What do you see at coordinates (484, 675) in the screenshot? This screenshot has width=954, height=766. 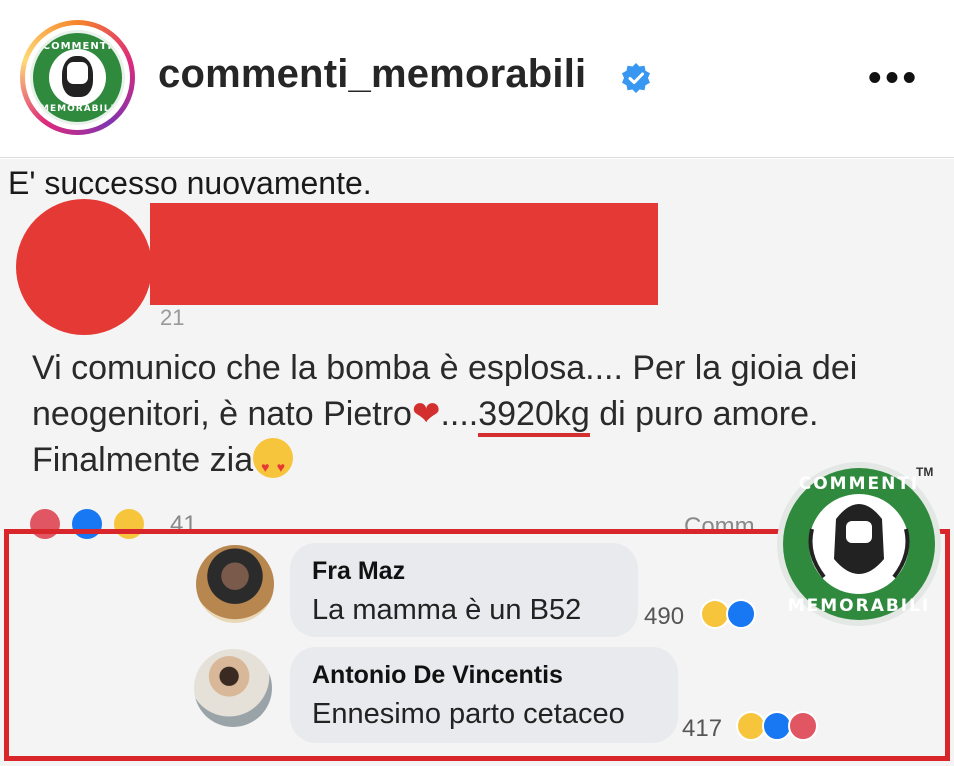 I see `comment-author: Antonio De Vincentis` at bounding box center [484, 675].